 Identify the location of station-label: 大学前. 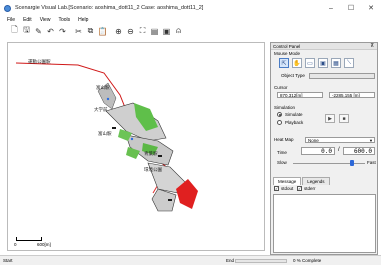
(101, 109).